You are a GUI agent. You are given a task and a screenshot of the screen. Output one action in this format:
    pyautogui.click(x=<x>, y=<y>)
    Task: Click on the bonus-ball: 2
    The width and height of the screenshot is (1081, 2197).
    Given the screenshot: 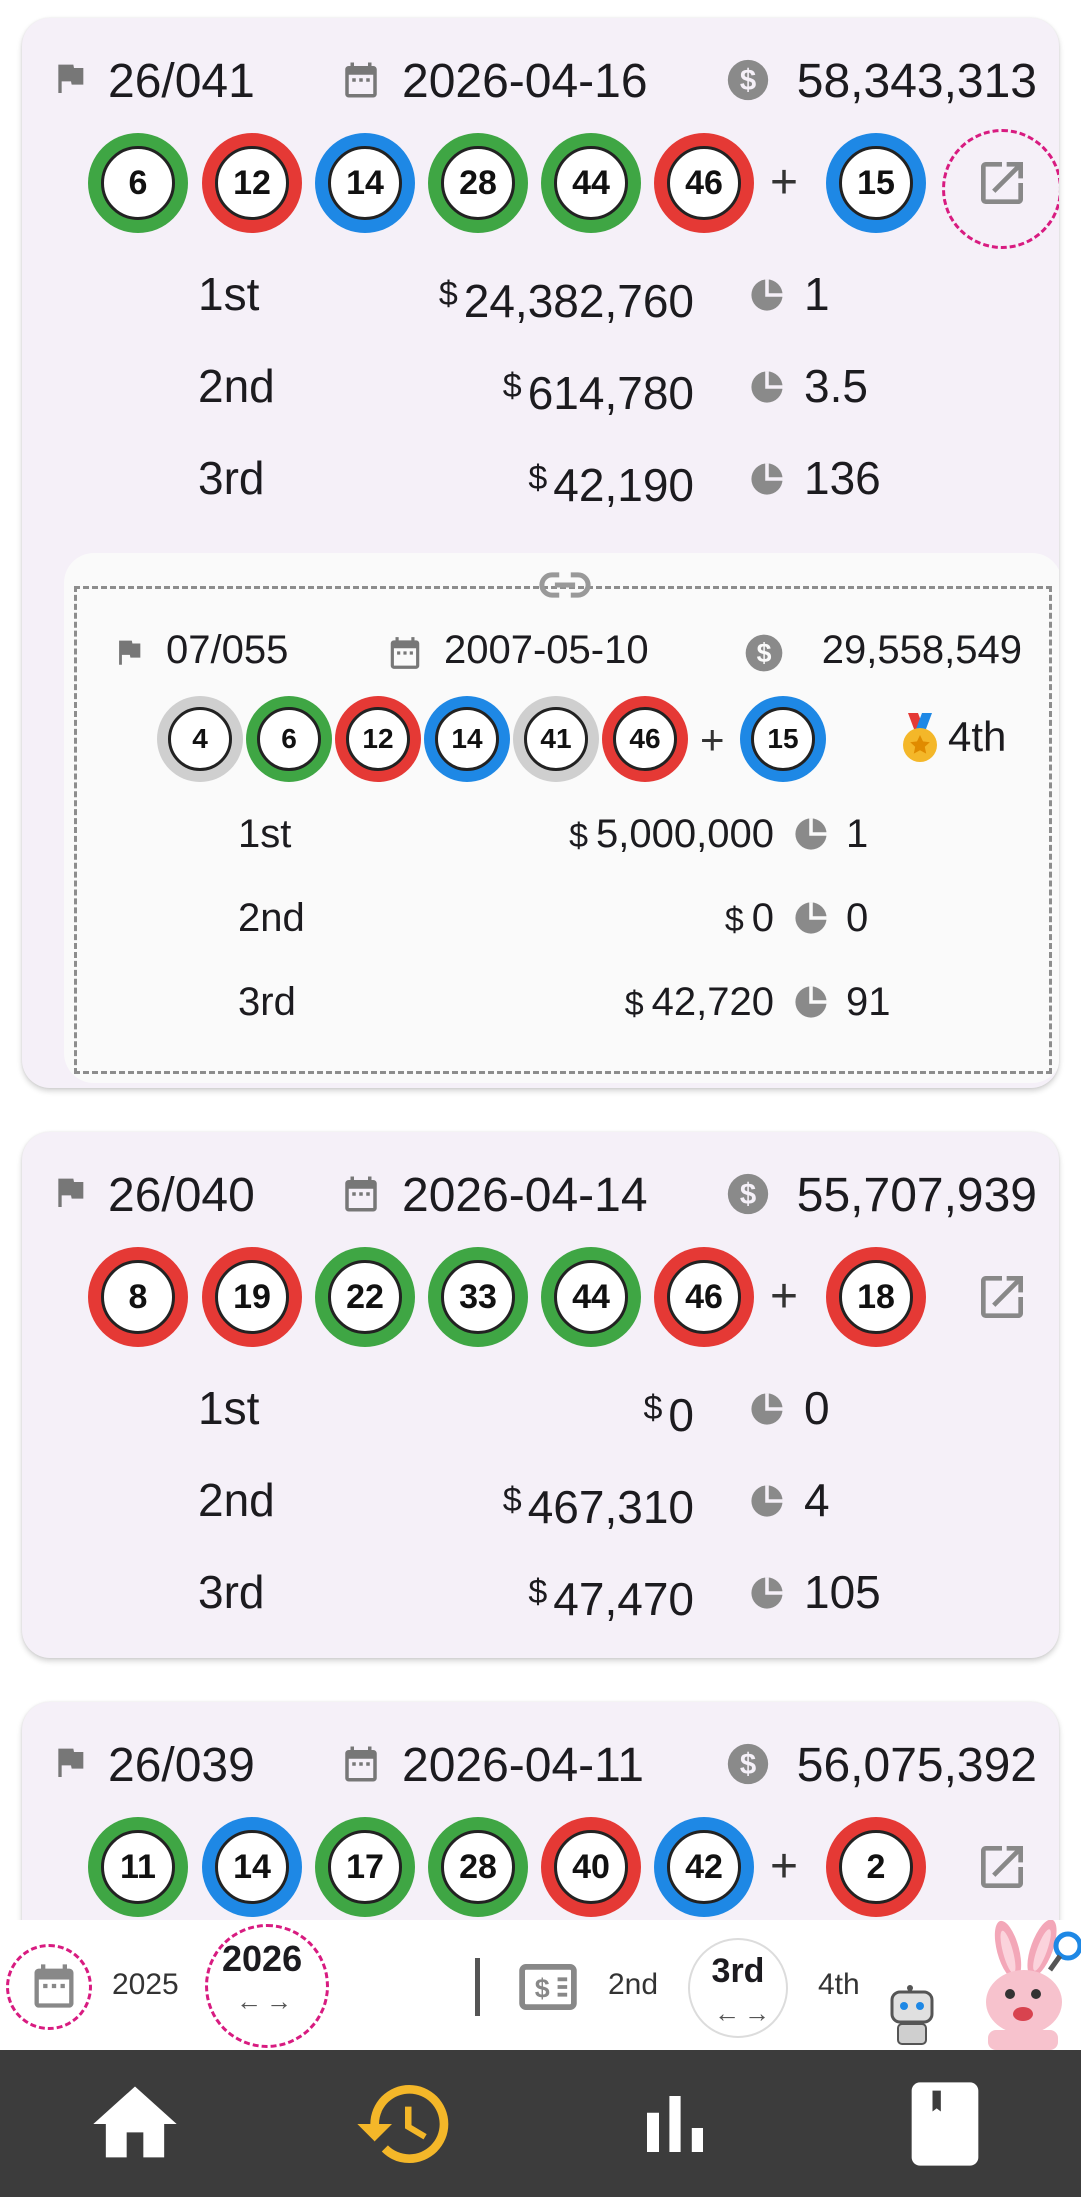 What is the action you would take?
    pyautogui.click(x=876, y=1867)
    